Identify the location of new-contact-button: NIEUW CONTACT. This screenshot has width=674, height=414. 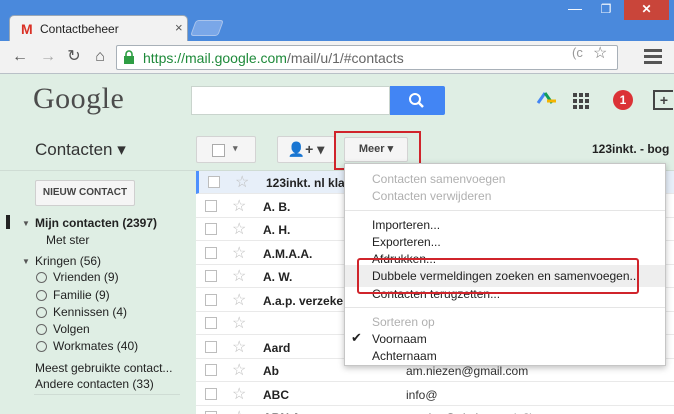
(85, 193).